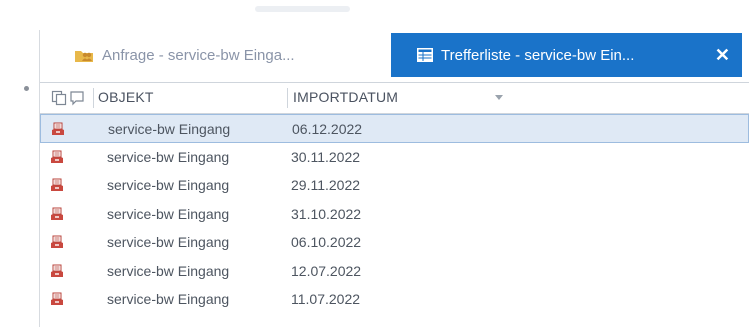  Describe the element at coordinates (326, 185) in the screenshot. I see `cell-importdatum: 29.11.2022` at that location.